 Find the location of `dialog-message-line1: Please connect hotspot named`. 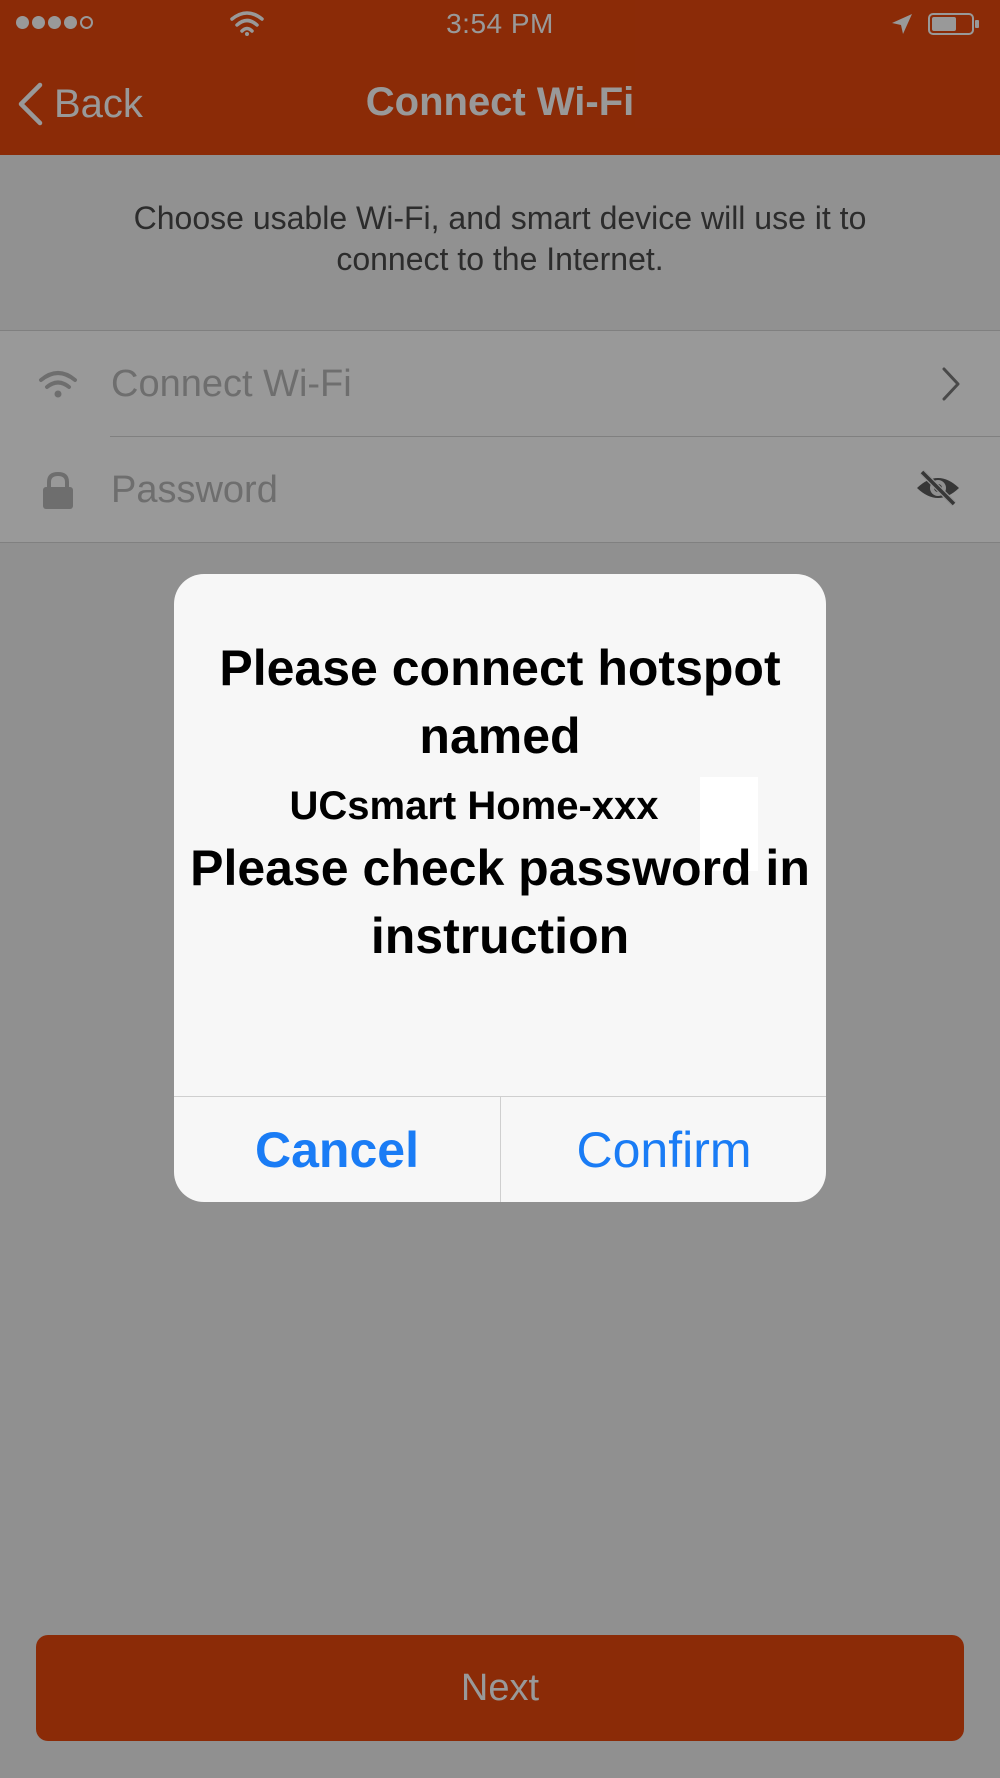

dialog-message-line1: Please connect hotspot named is located at coordinates (500, 702).